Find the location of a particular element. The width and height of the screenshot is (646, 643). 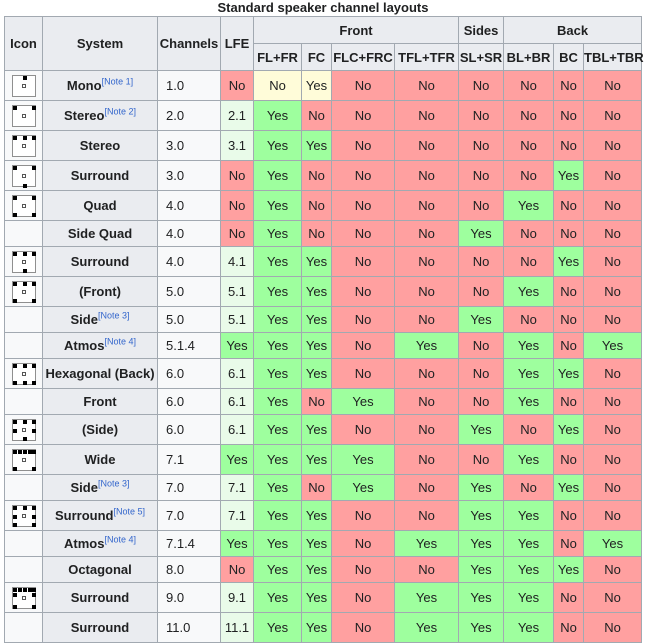

speaker-layout-surround-9-icon is located at coordinates (23, 597).